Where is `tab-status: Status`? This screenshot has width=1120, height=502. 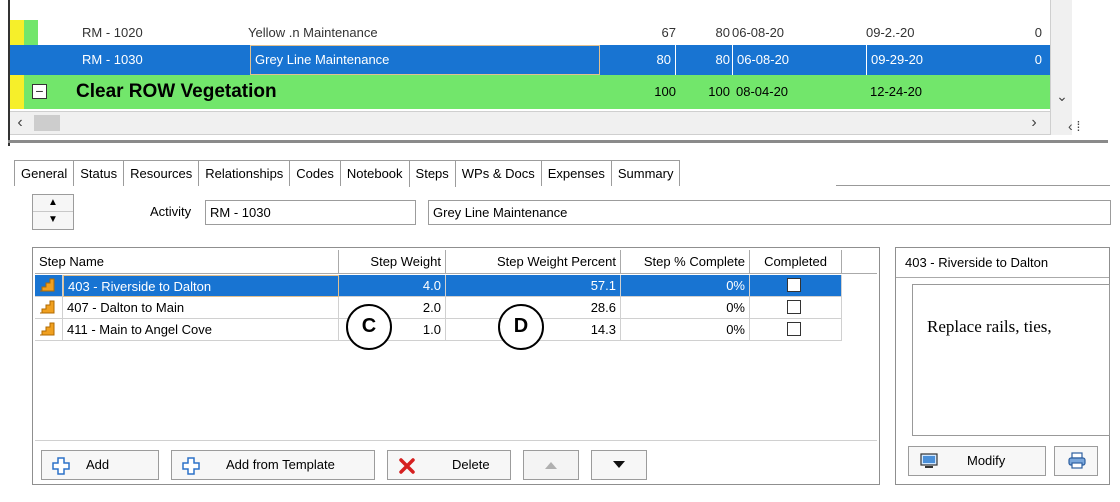
tab-status: Status is located at coordinates (99, 173).